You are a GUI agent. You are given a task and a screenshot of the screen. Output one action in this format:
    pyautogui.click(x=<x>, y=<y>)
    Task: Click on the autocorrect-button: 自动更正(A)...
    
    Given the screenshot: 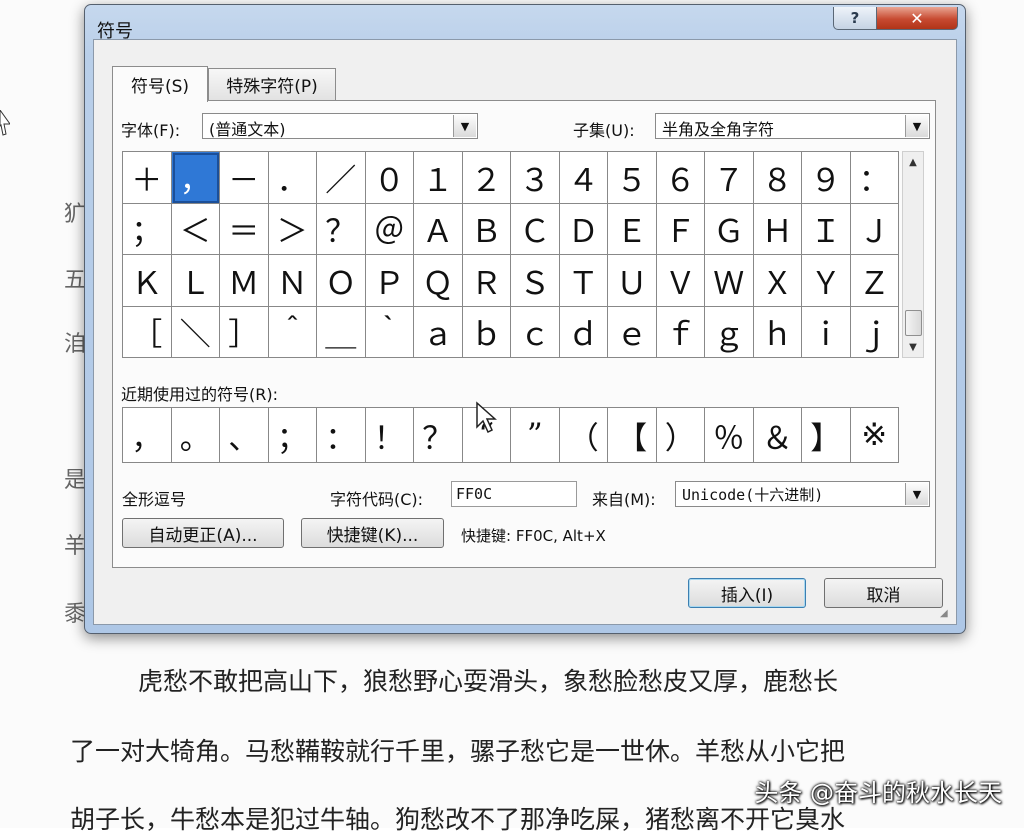 What is the action you would take?
    pyautogui.click(x=203, y=533)
    